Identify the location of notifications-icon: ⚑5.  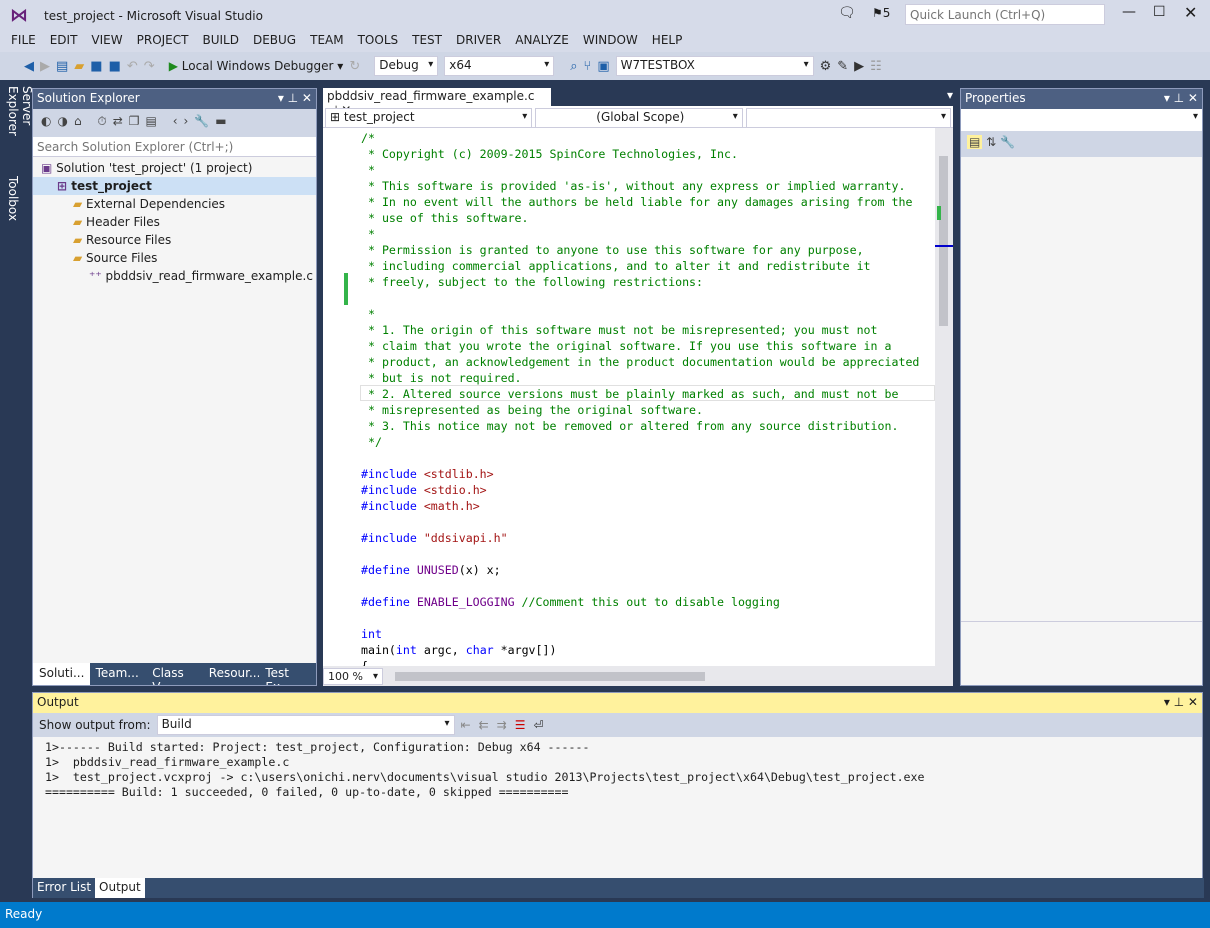
(881, 13).